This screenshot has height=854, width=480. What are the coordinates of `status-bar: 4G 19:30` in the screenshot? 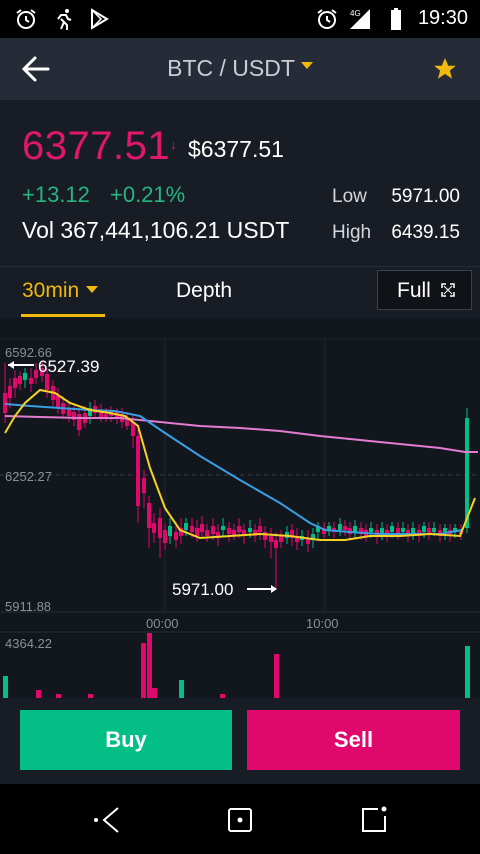 It's located at (240, 19).